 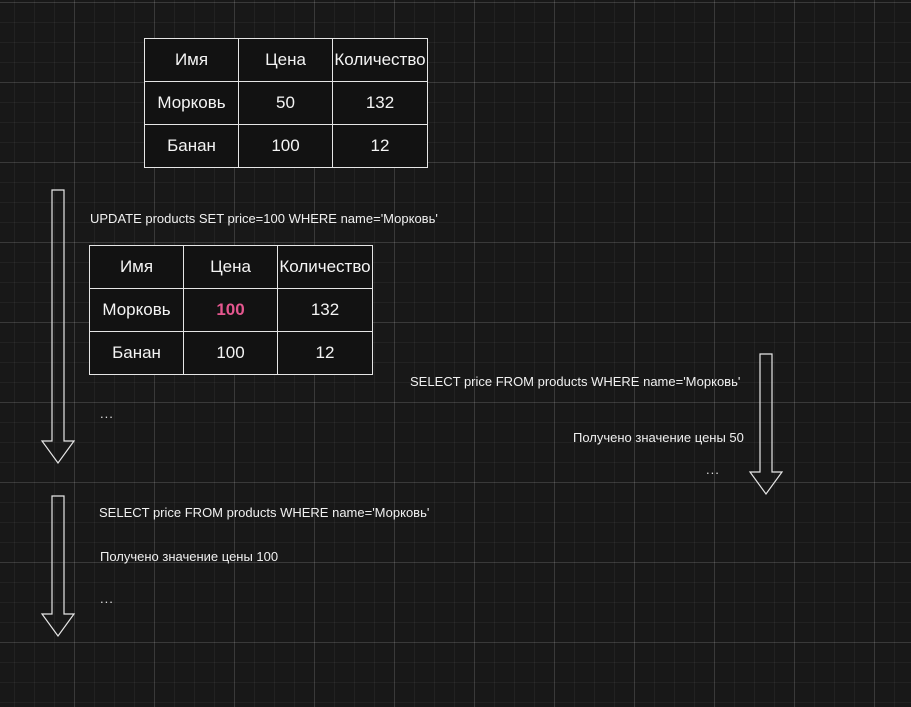 I want to click on table-row: Морковь 100 132, so click(x=231, y=310).